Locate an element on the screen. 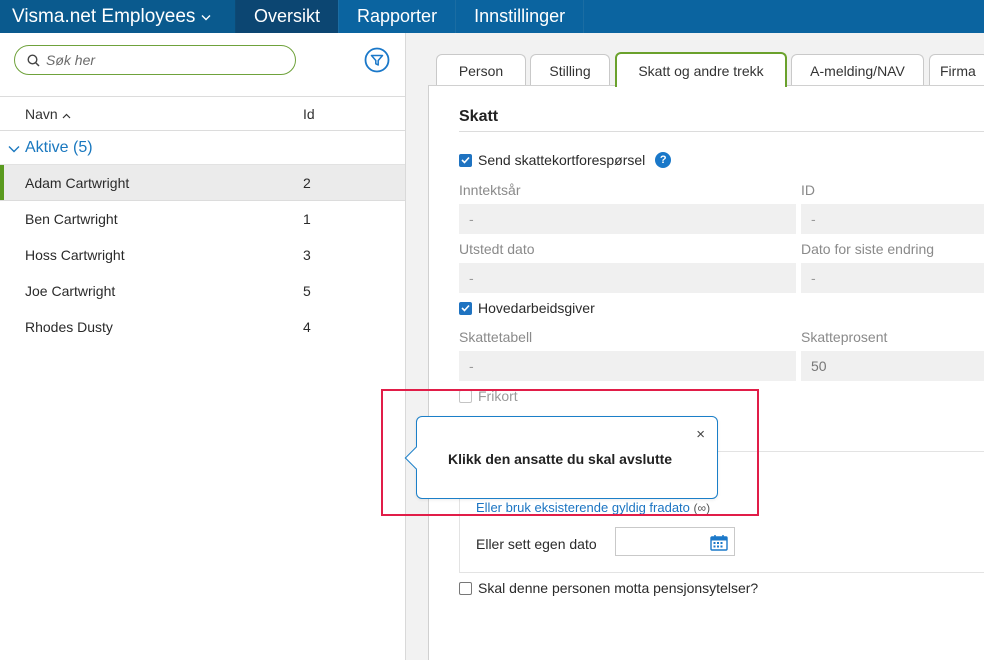  close-icon: × is located at coordinates (700, 434).